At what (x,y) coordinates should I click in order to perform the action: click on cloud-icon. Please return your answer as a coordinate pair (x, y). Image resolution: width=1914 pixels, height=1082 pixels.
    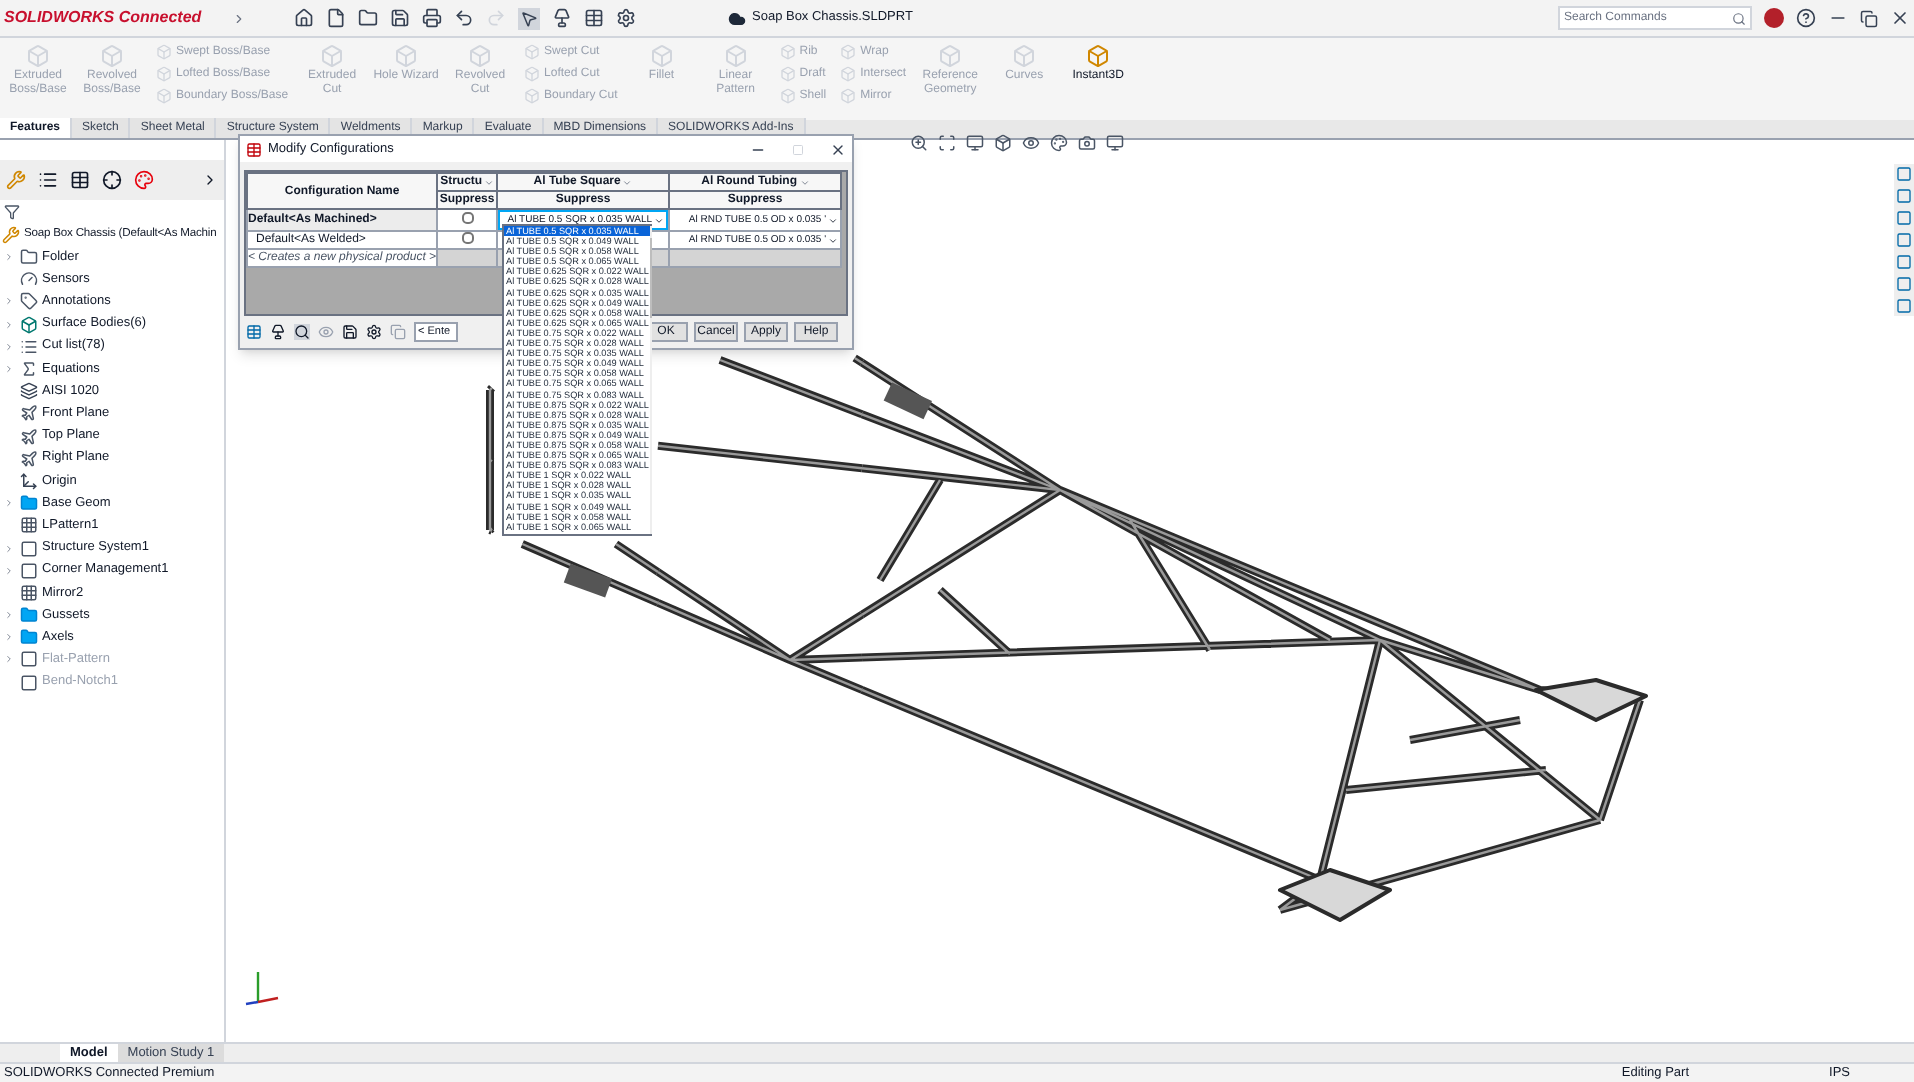
    Looking at the image, I should click on (737, 18).